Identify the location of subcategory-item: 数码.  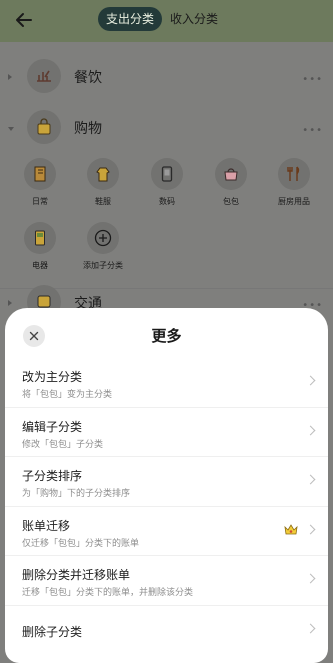
(167, 182).